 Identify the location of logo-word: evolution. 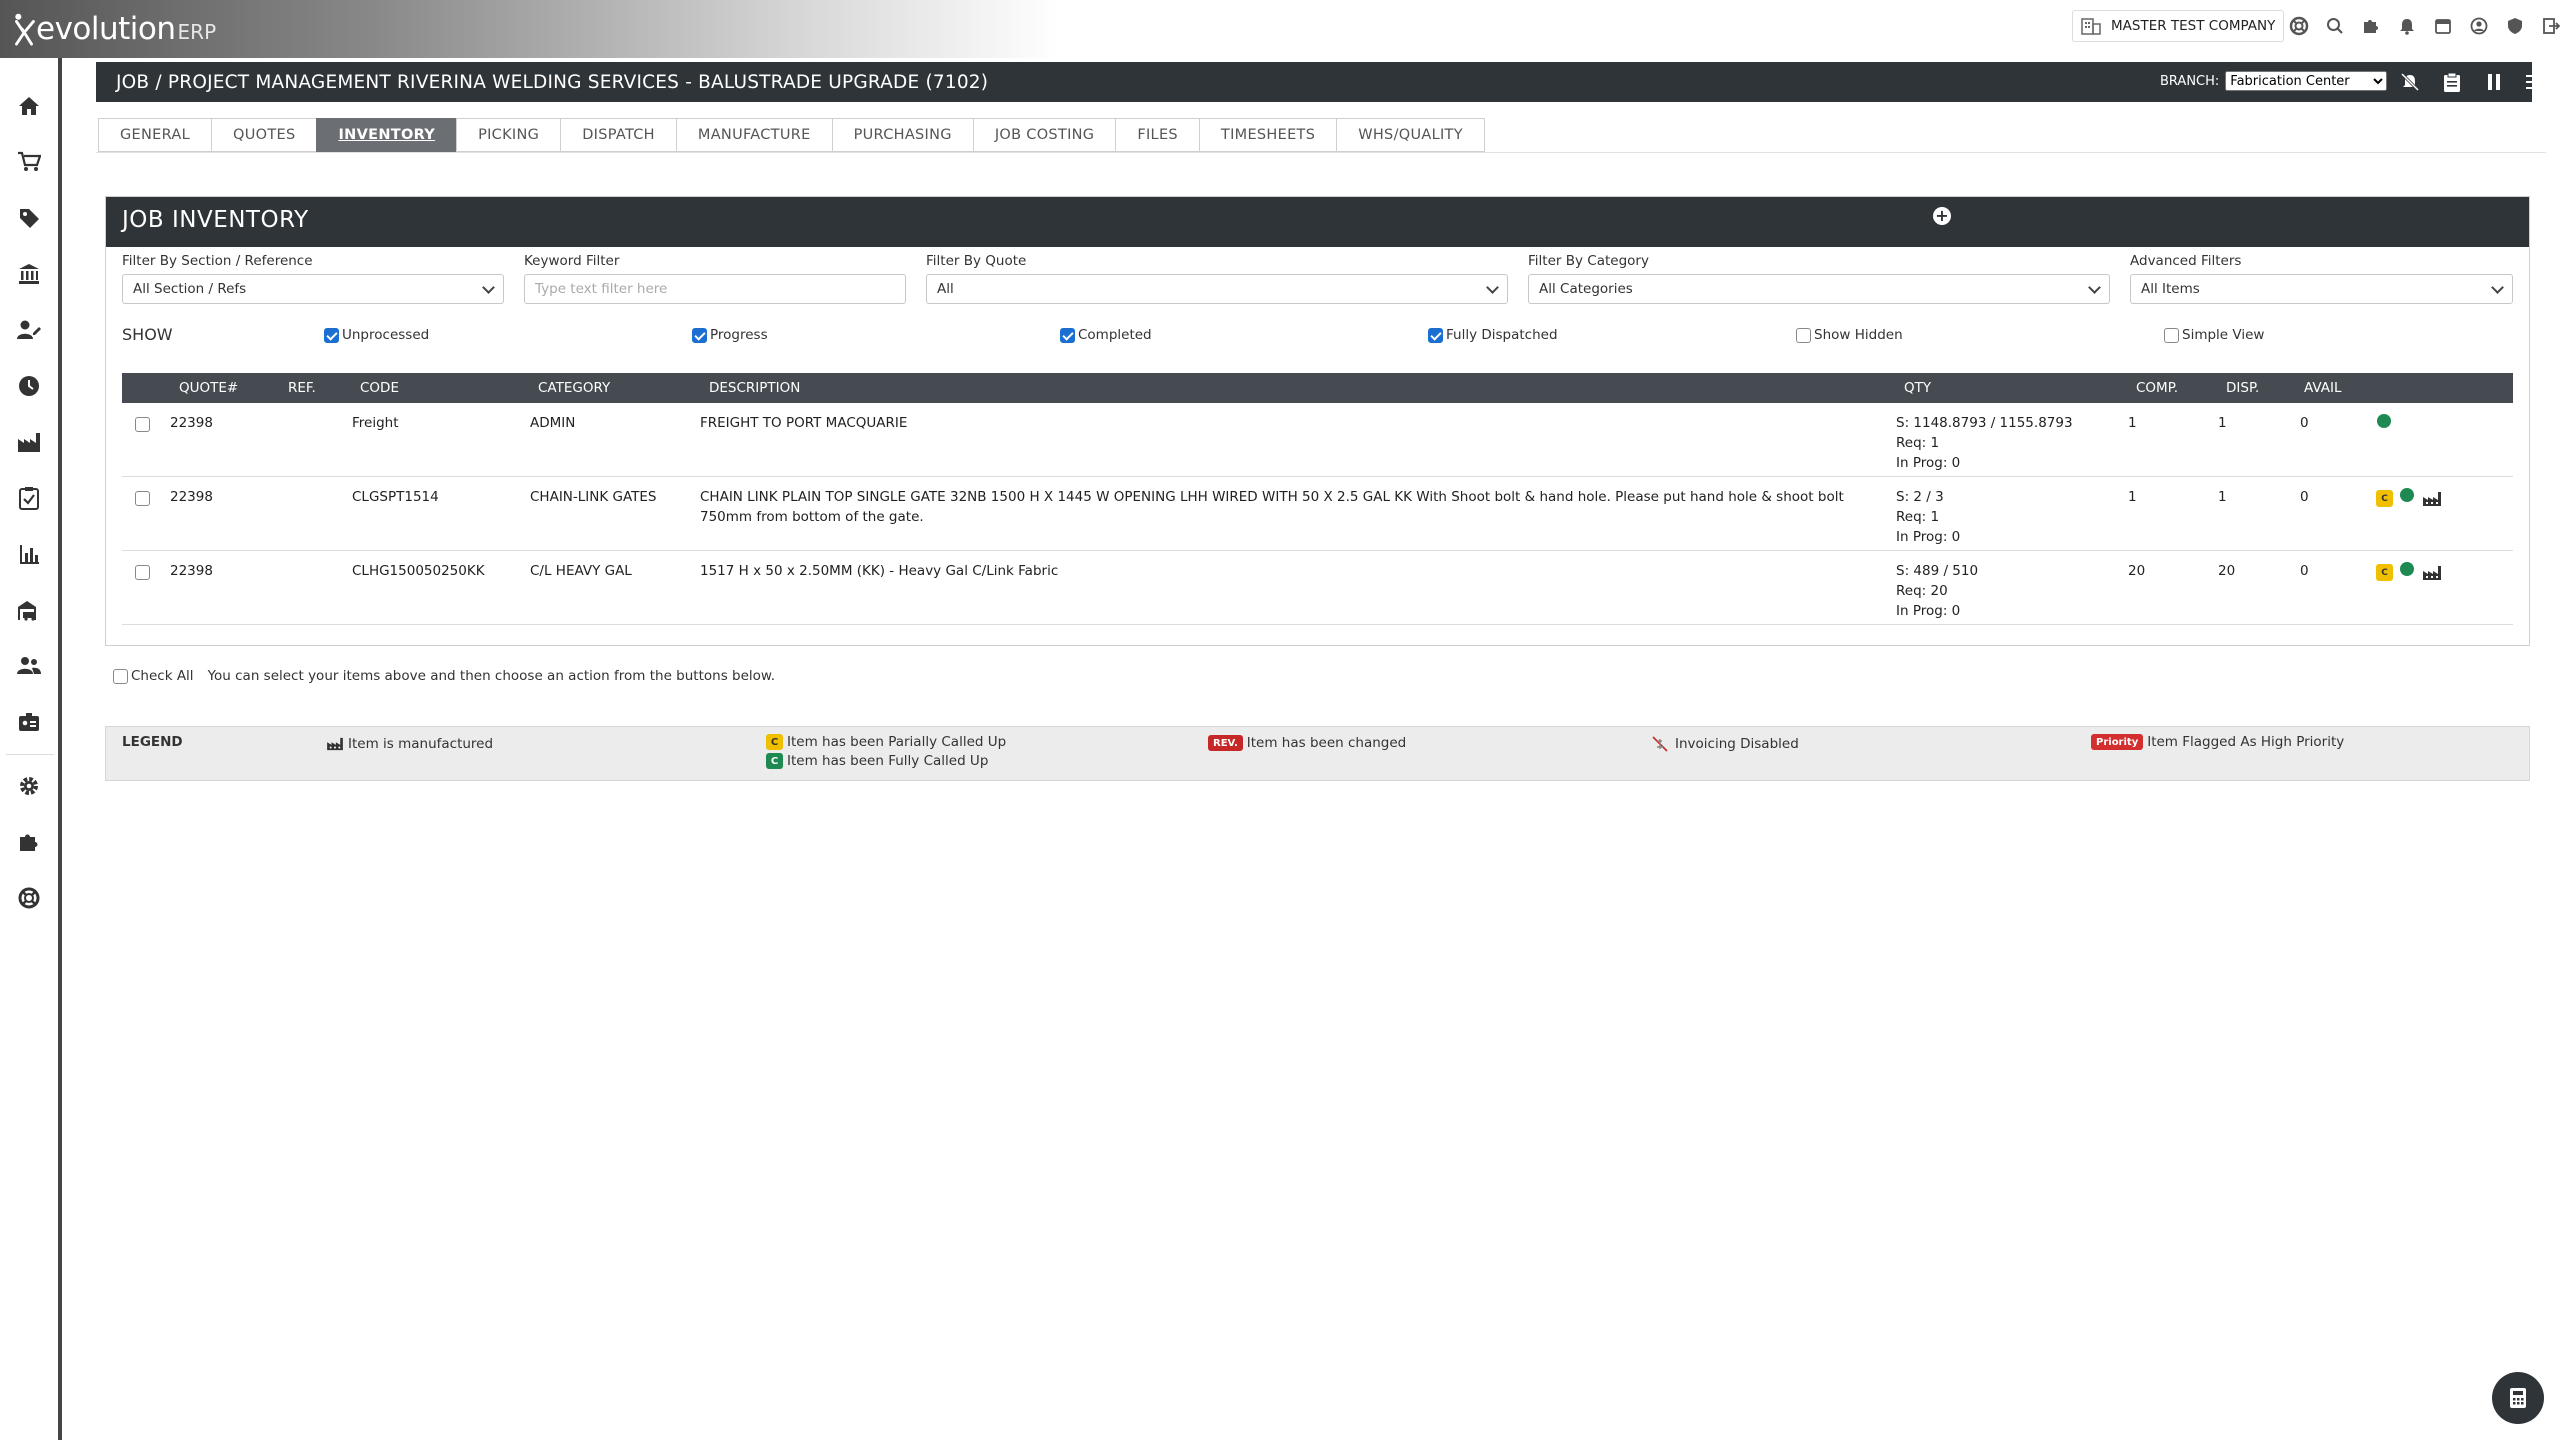
(106, 29).